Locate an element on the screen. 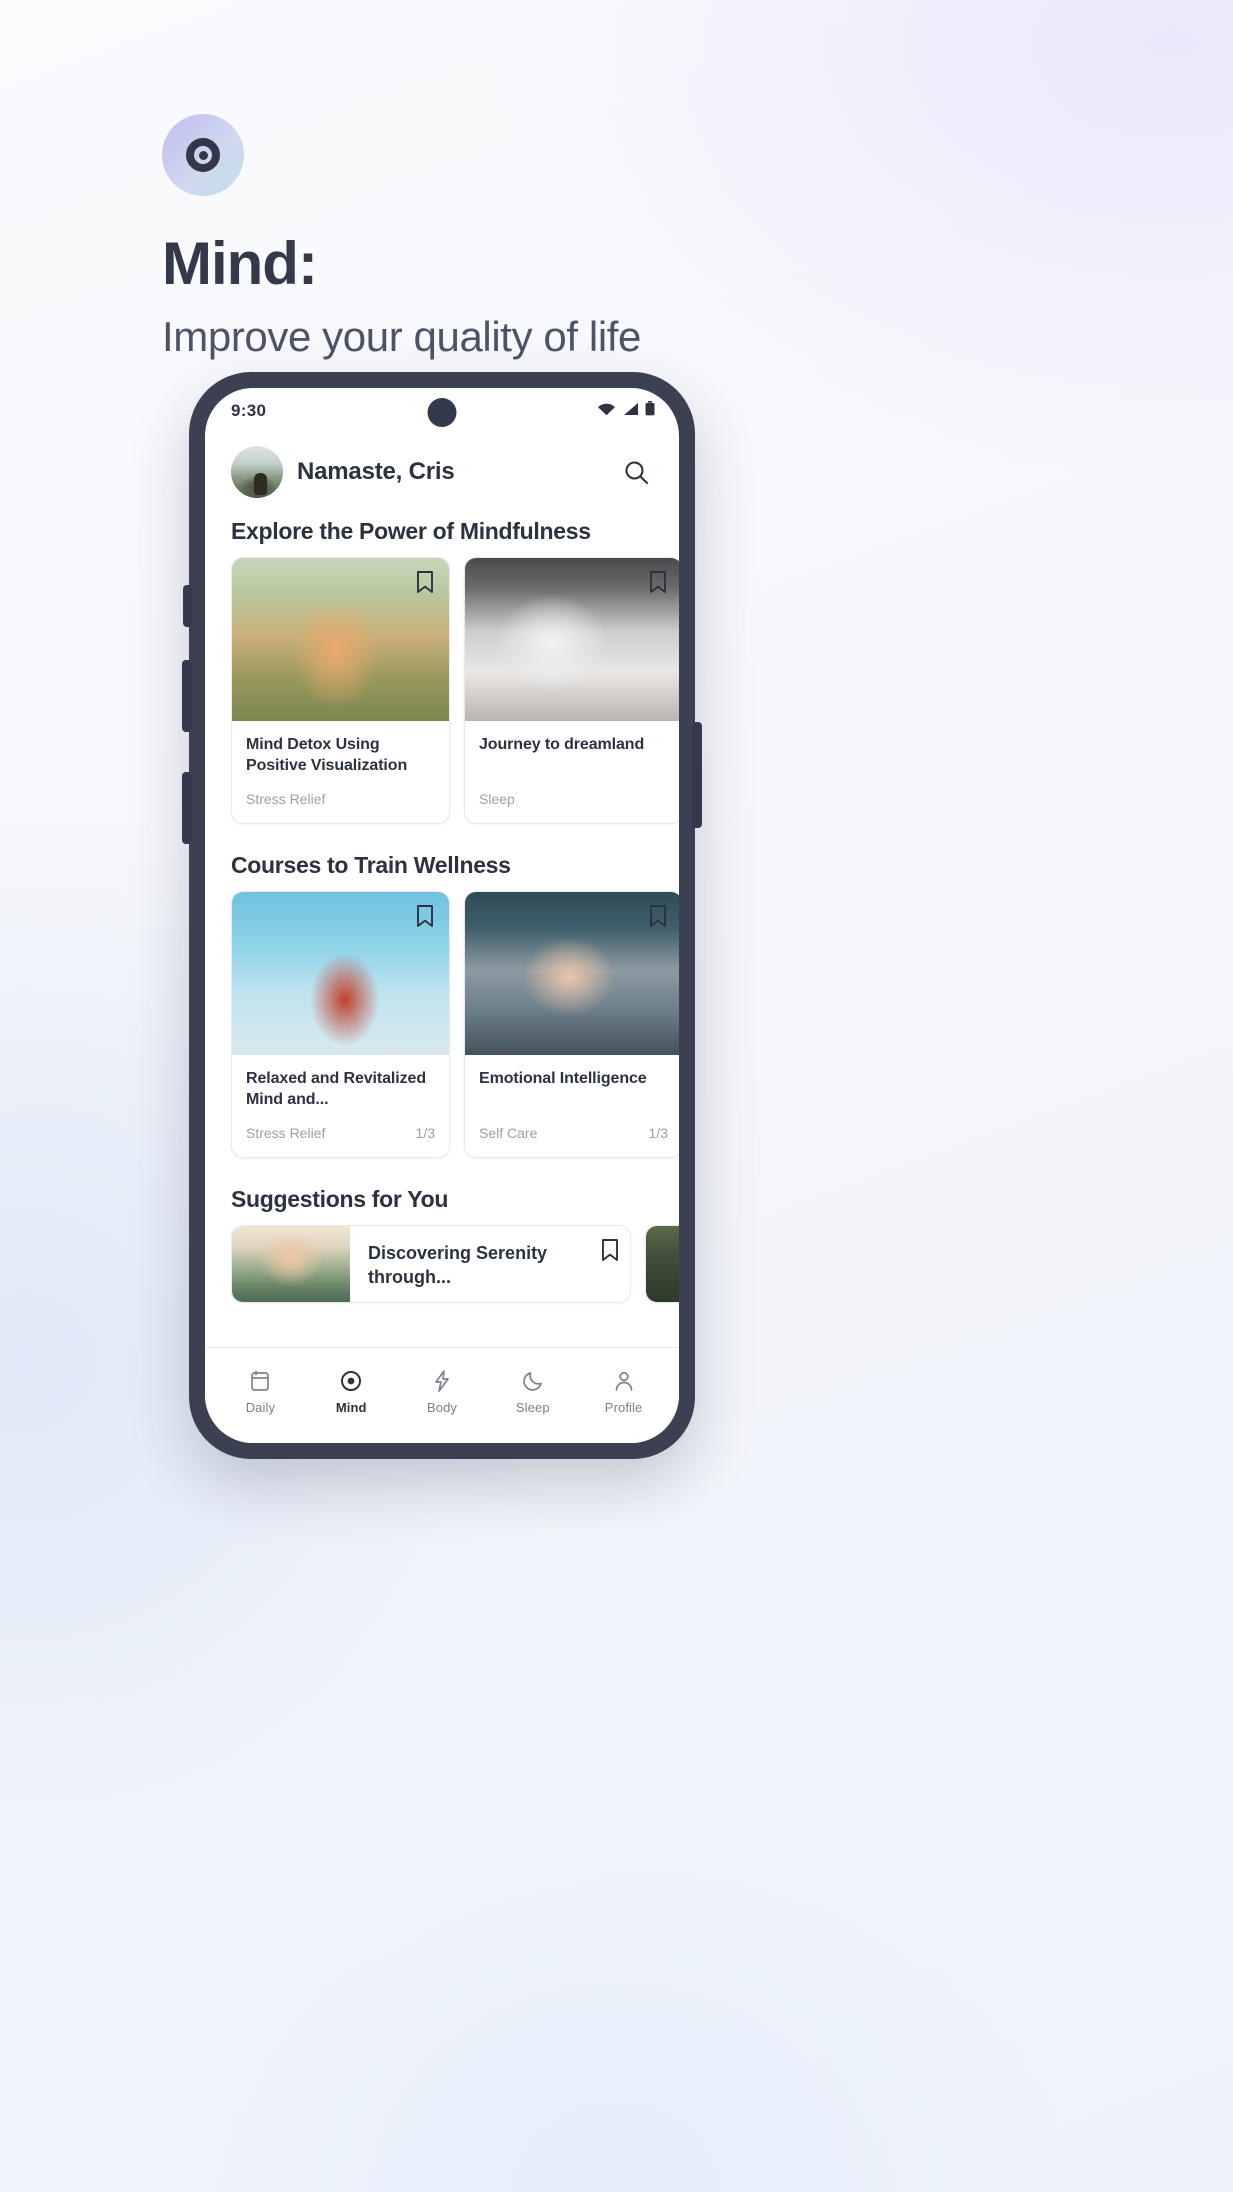 The width and height of the screenshot is (1233, 2192). lightning-bolt-icon is located at coordinates (442, 1380).